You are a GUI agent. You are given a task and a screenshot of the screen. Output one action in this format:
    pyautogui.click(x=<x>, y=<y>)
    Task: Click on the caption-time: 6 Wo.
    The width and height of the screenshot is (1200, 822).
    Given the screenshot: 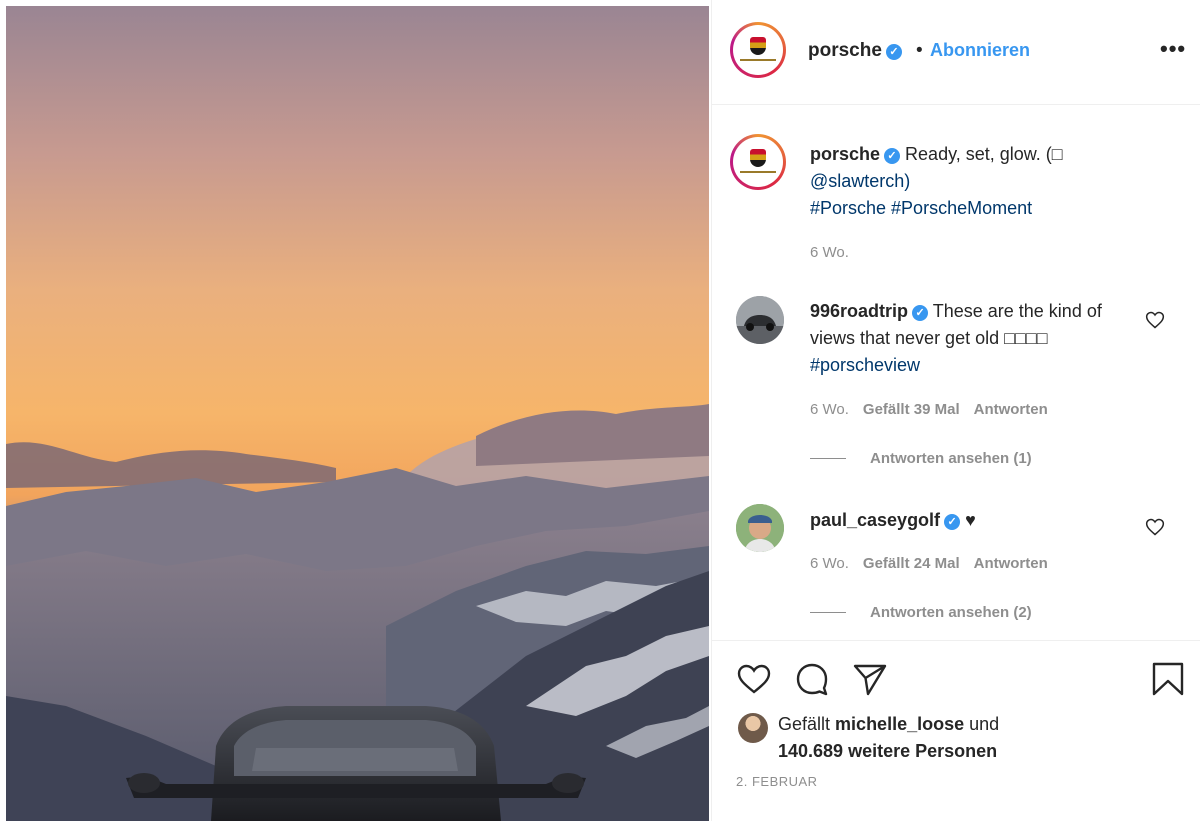 What is the action you would take?
    pyautogui.click(x=829, y=252)
    